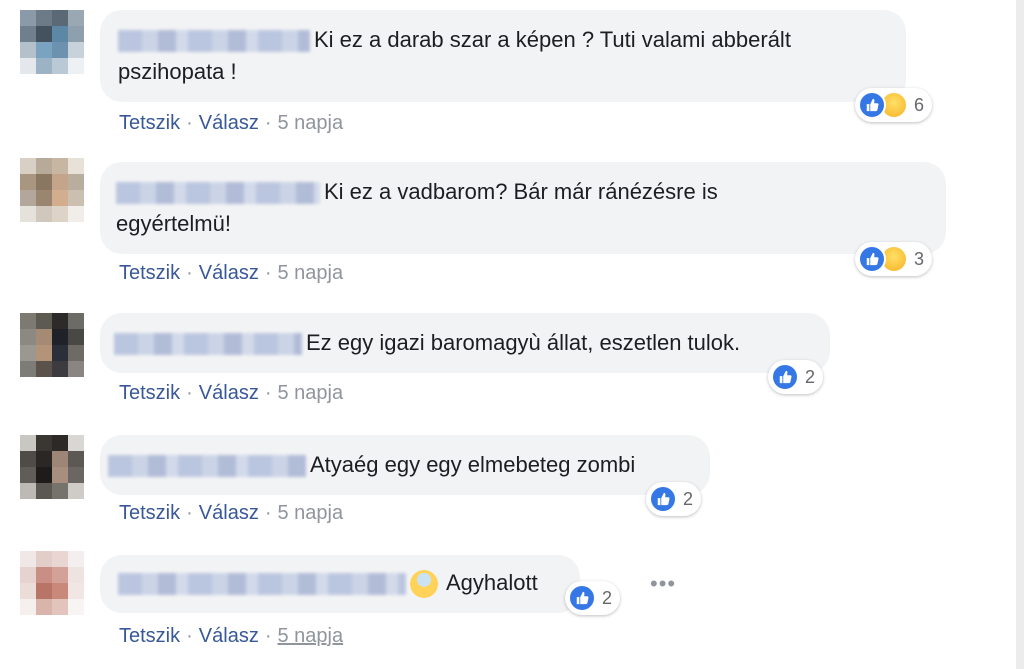  Describe the element at coordinates (492, 582) in the screenshot. I see `comment-text: Agyhalott` at that location.